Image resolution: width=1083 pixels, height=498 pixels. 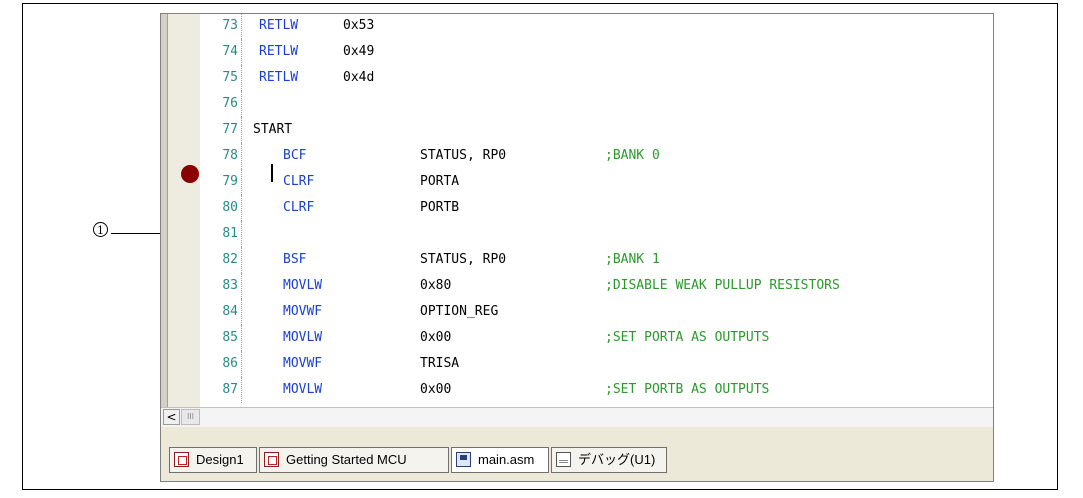 What do you see at coordinates (346, 459) in the screenshot?
I see `tab-label: Getting Started MCU` at bounding box center [346, 459].